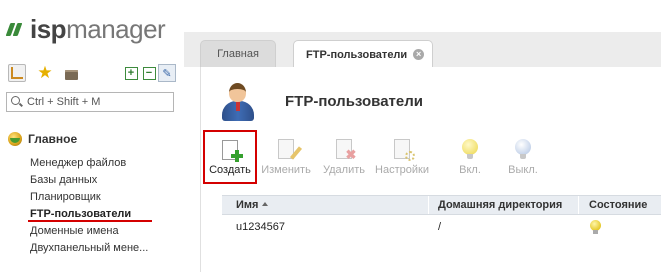  What do you see at coordinates (402, 170) in the screenshot?
I see `settings-label: Настройки` at bounding box center [402, 170].